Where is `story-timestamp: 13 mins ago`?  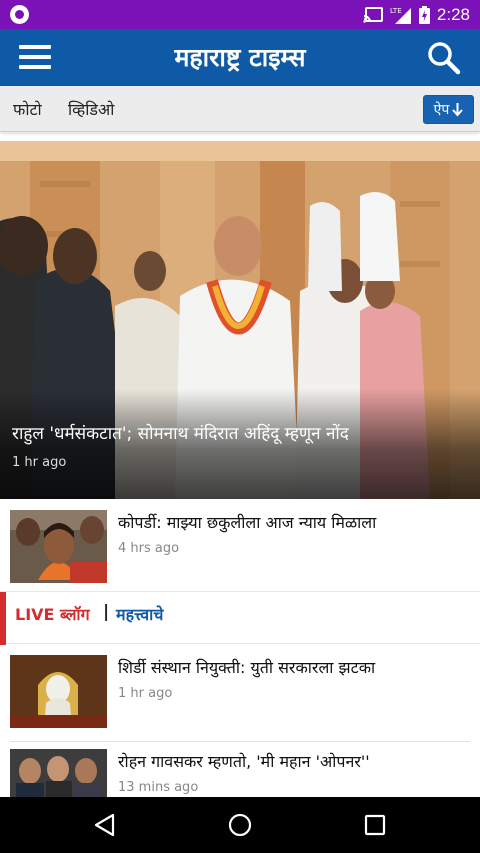
story-timestamp: 13 mins ago is located at coordinates (158, 787).